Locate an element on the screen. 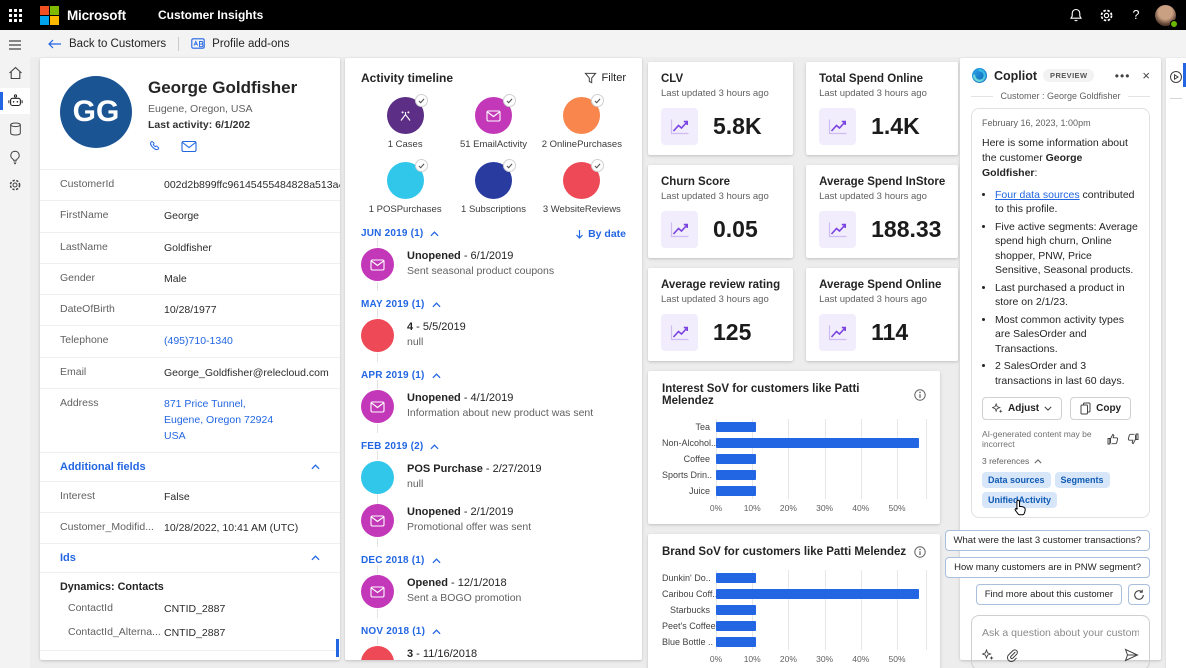 This screenshot has width=1186, height=668. sidebar-item-insights is located at coordinates (15, 157).